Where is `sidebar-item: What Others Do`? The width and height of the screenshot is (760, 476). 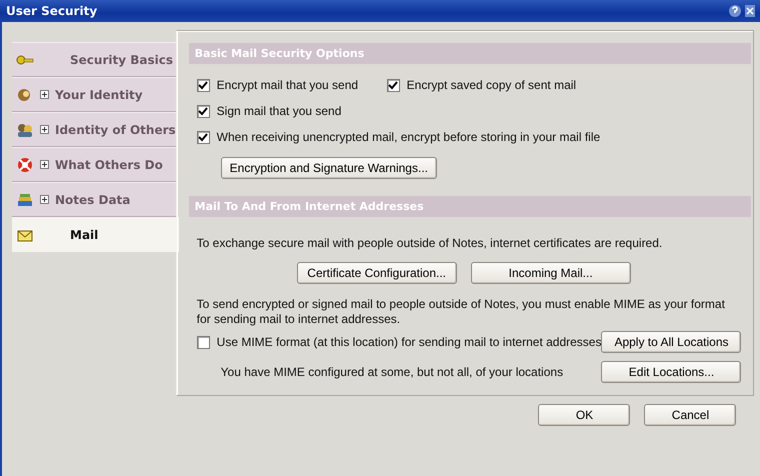
sidebar-item: What Others Do is located at coordinates (94, 164).